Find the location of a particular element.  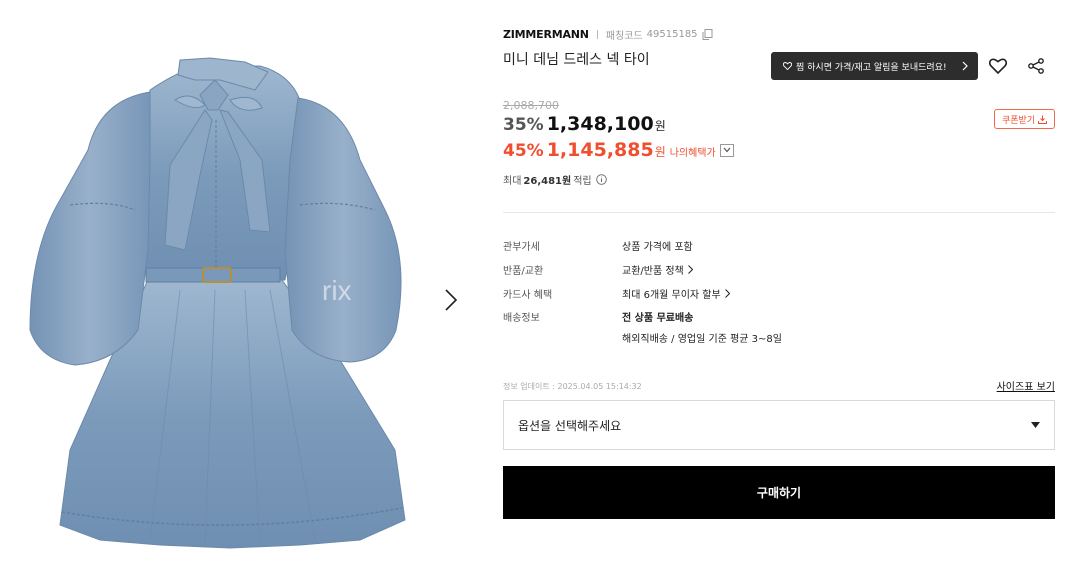

section-divider is located at coordinates (779, 212).